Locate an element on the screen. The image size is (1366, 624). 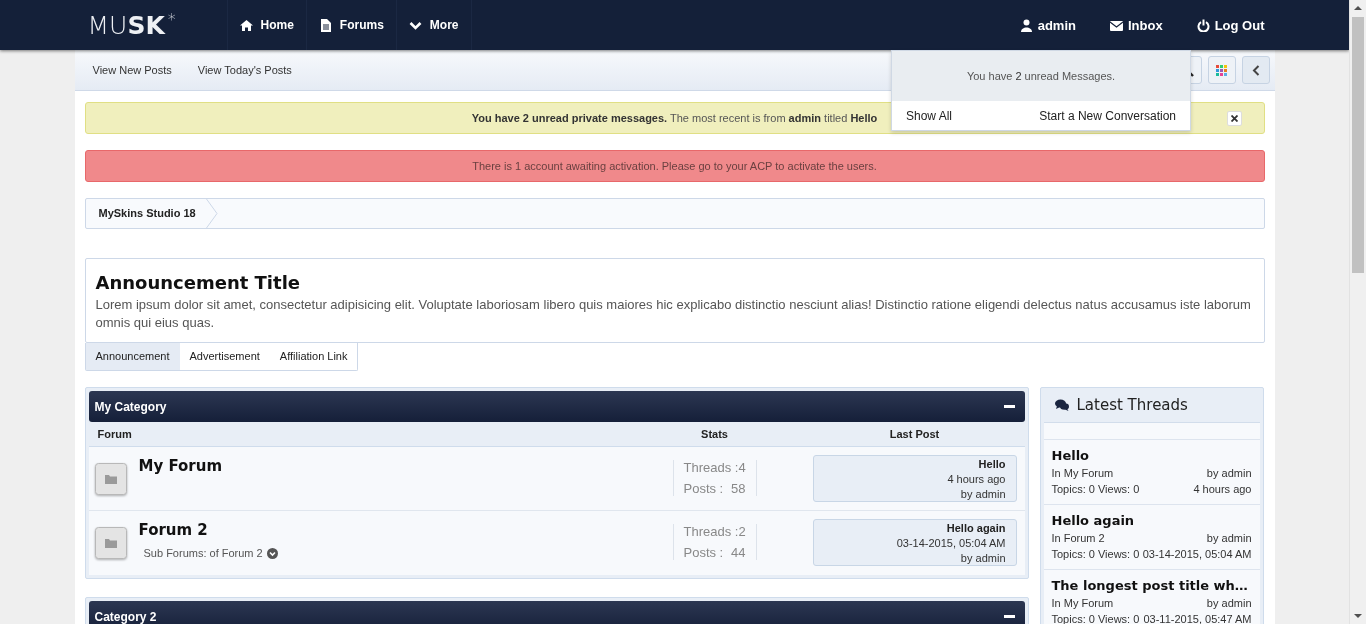
column-heading: Forum is located at coordinates (114, 434).